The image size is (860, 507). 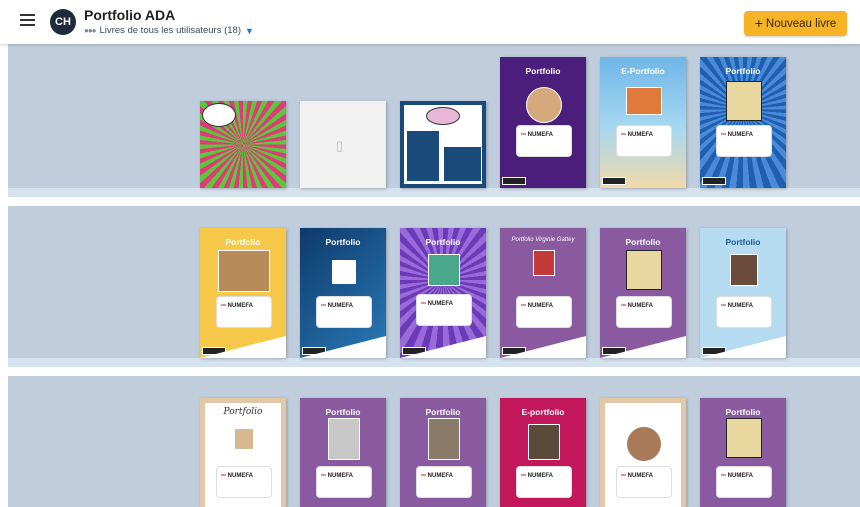 I want to click on chevron-down-icon: ▼, so click(x=249, y=30).